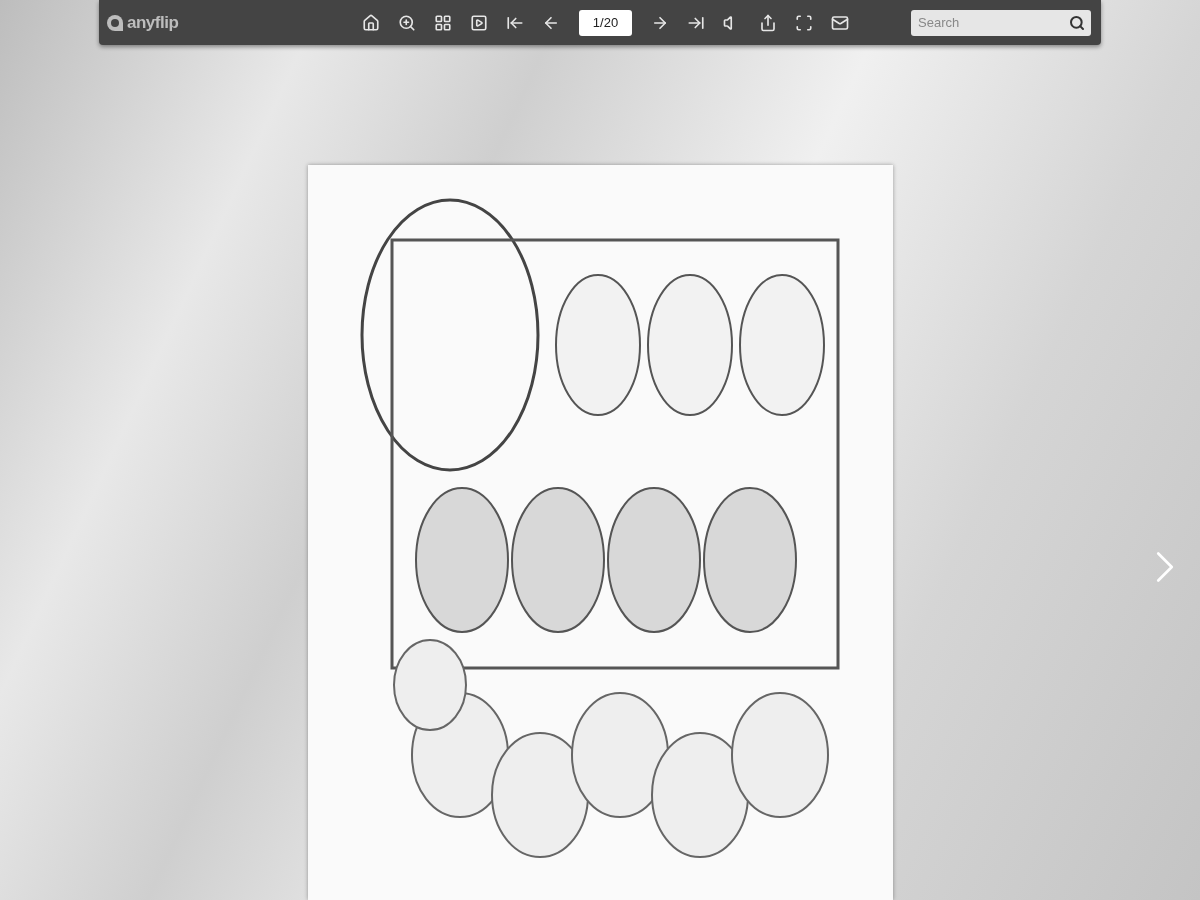 The image size is (1200, 900). What do you see at coordinates (605, 22) in the screenshot?
I see `page-number-field: 1/20` at bounding box center [605, 22].